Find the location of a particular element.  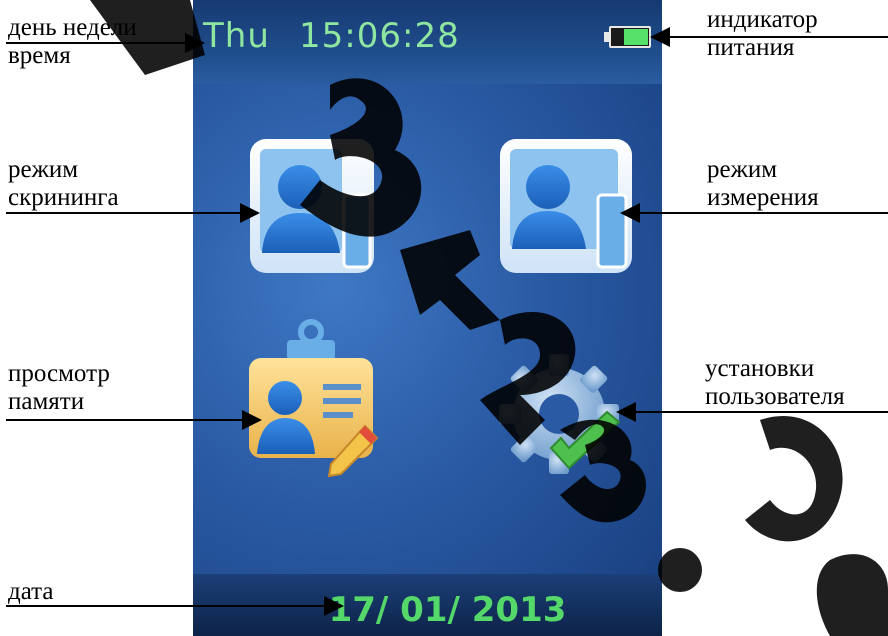

measurement-mode-icon is located at coordinates (566, 206).